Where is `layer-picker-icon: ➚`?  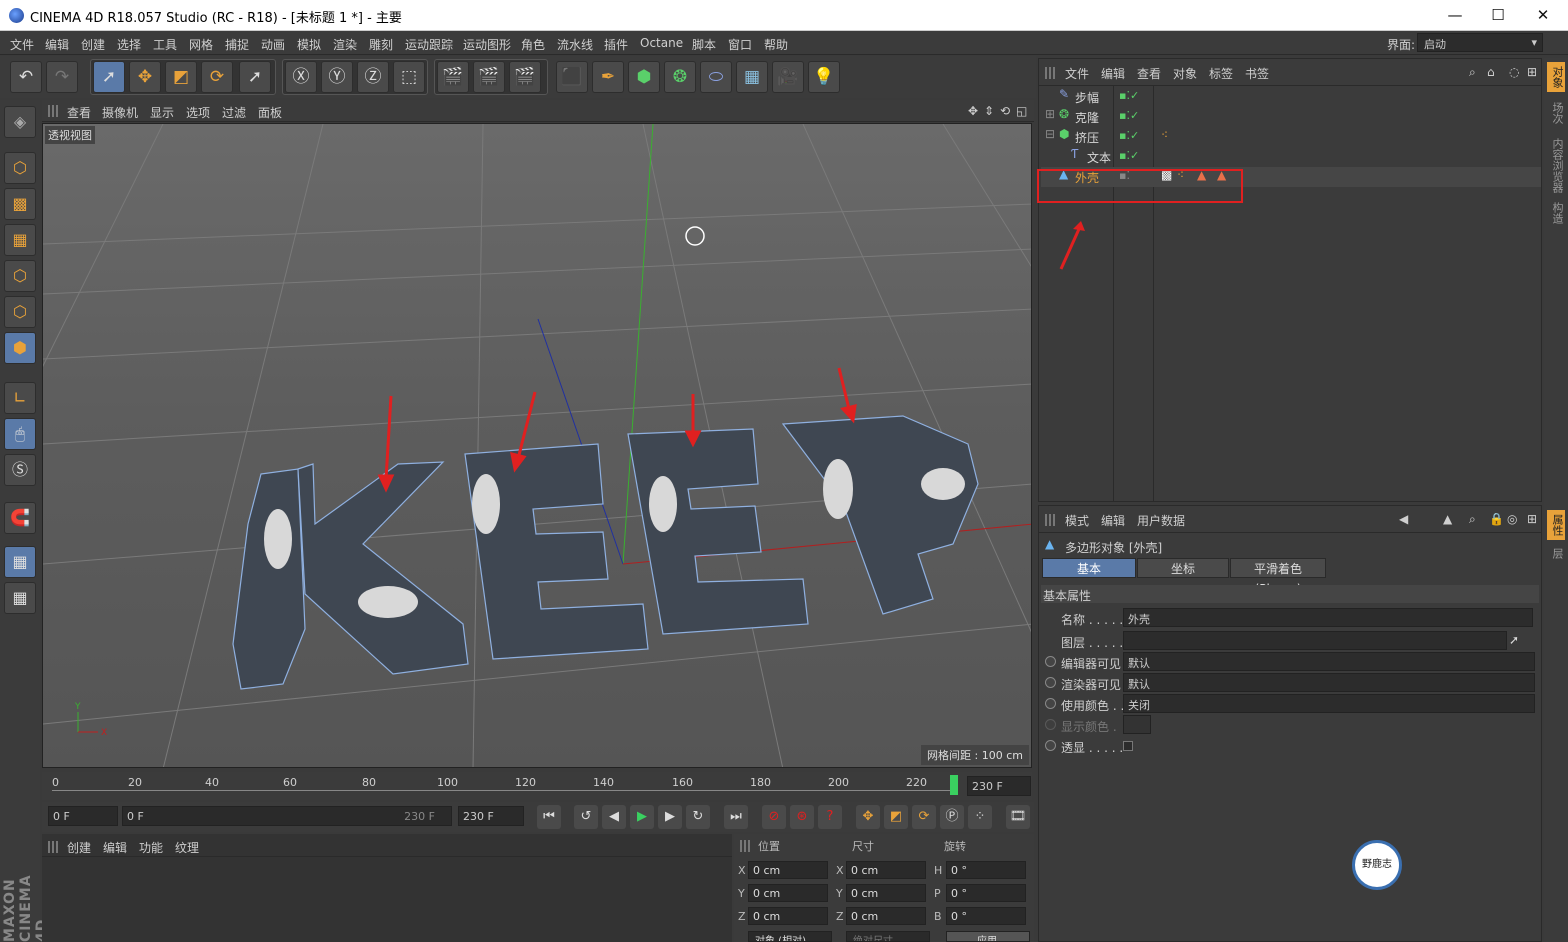
layer-picker-icon: ➚ is located at coordinates (1514, 640).